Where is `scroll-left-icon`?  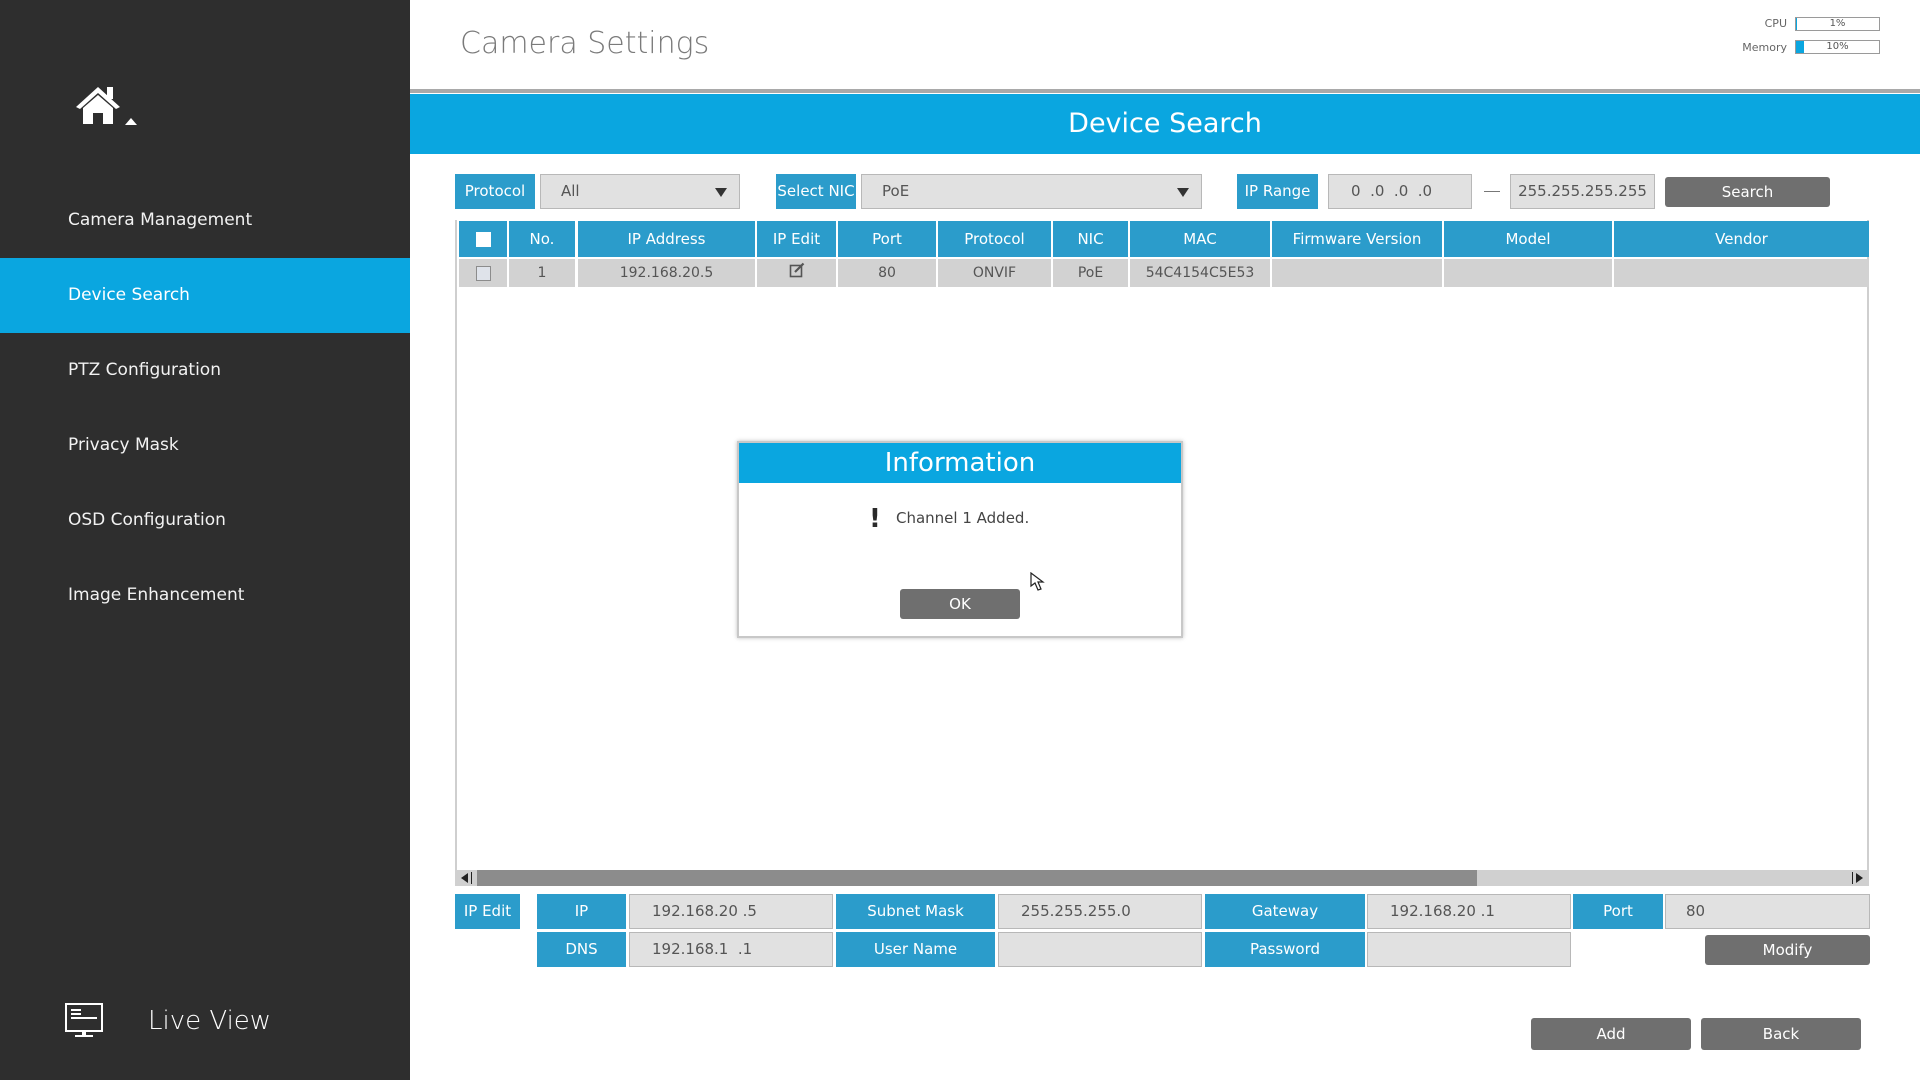 scroll-left-icon is located at coordinates (465, 878).